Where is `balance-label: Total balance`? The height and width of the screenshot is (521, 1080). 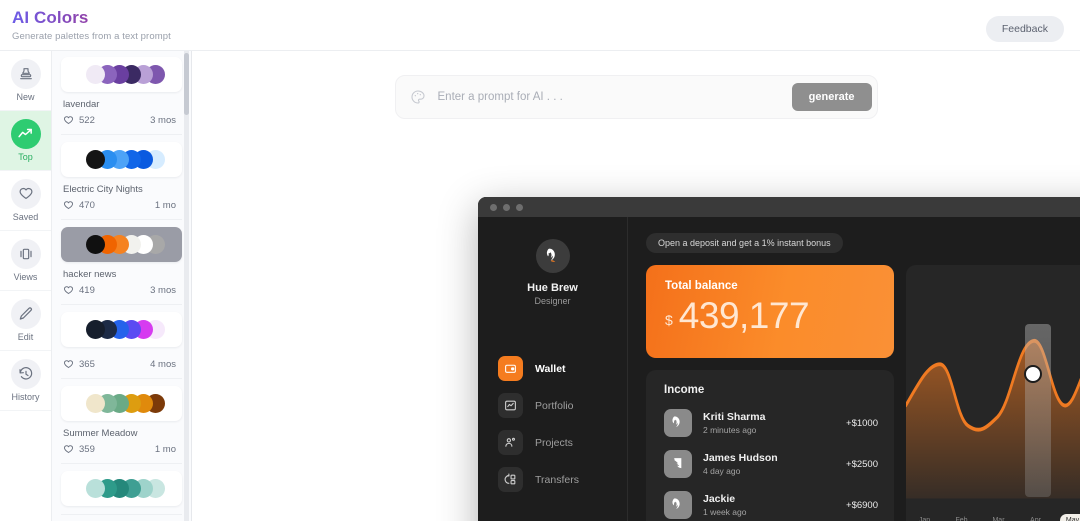 balance-label: Total balance is located at coordinates (701, 286).